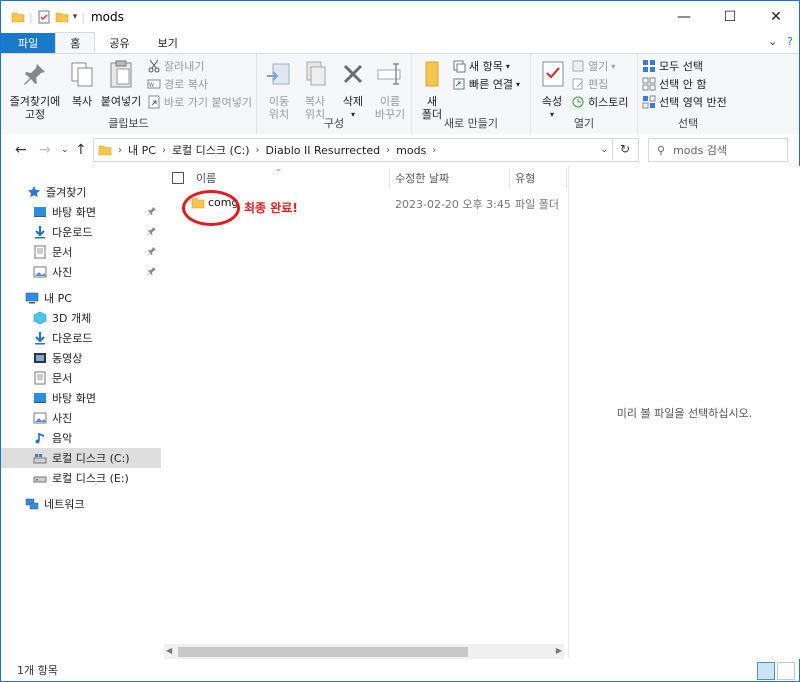 The image size is (800, 682). I want to click on column-date: 수정한 날짜, so click(422, 178).